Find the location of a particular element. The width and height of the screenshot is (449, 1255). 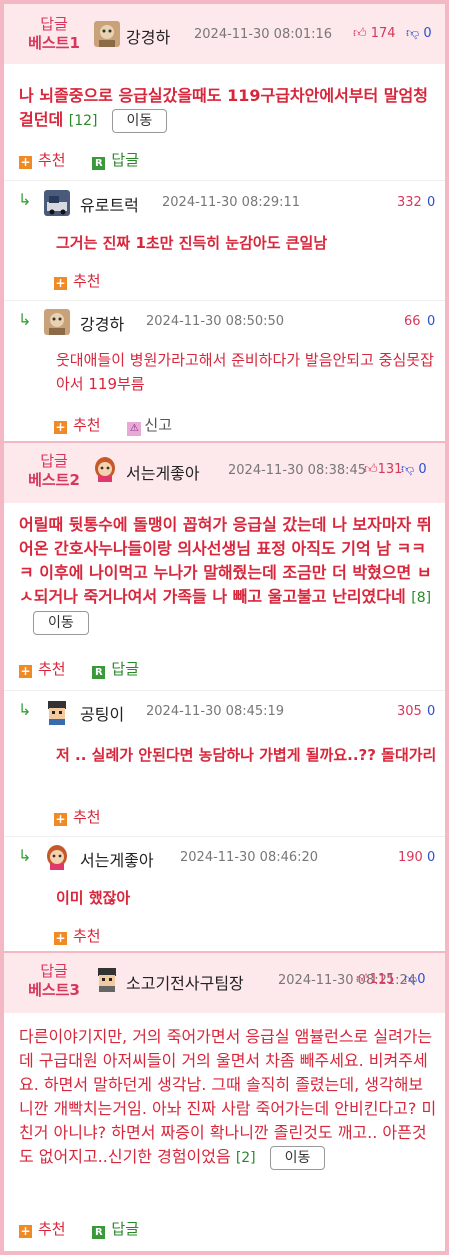

reply-body: 웃대애들이 병원가라고해서 준비하다가 발음안되고 중심못잡아서 119부름 is located at coordinates (245, 372).